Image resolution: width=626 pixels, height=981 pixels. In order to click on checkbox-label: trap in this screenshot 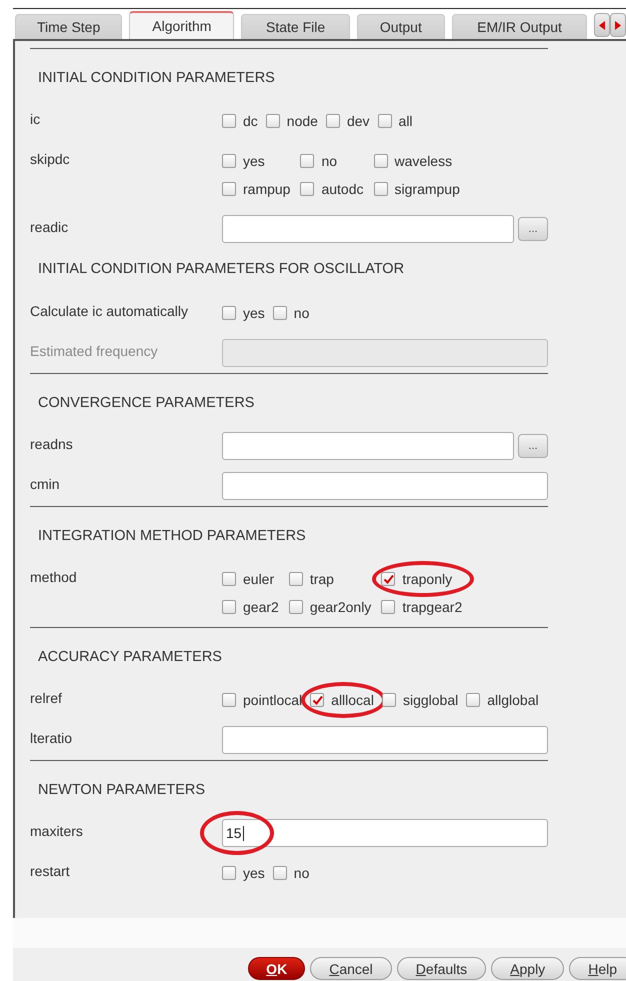, I will do `click(322, 579)`.